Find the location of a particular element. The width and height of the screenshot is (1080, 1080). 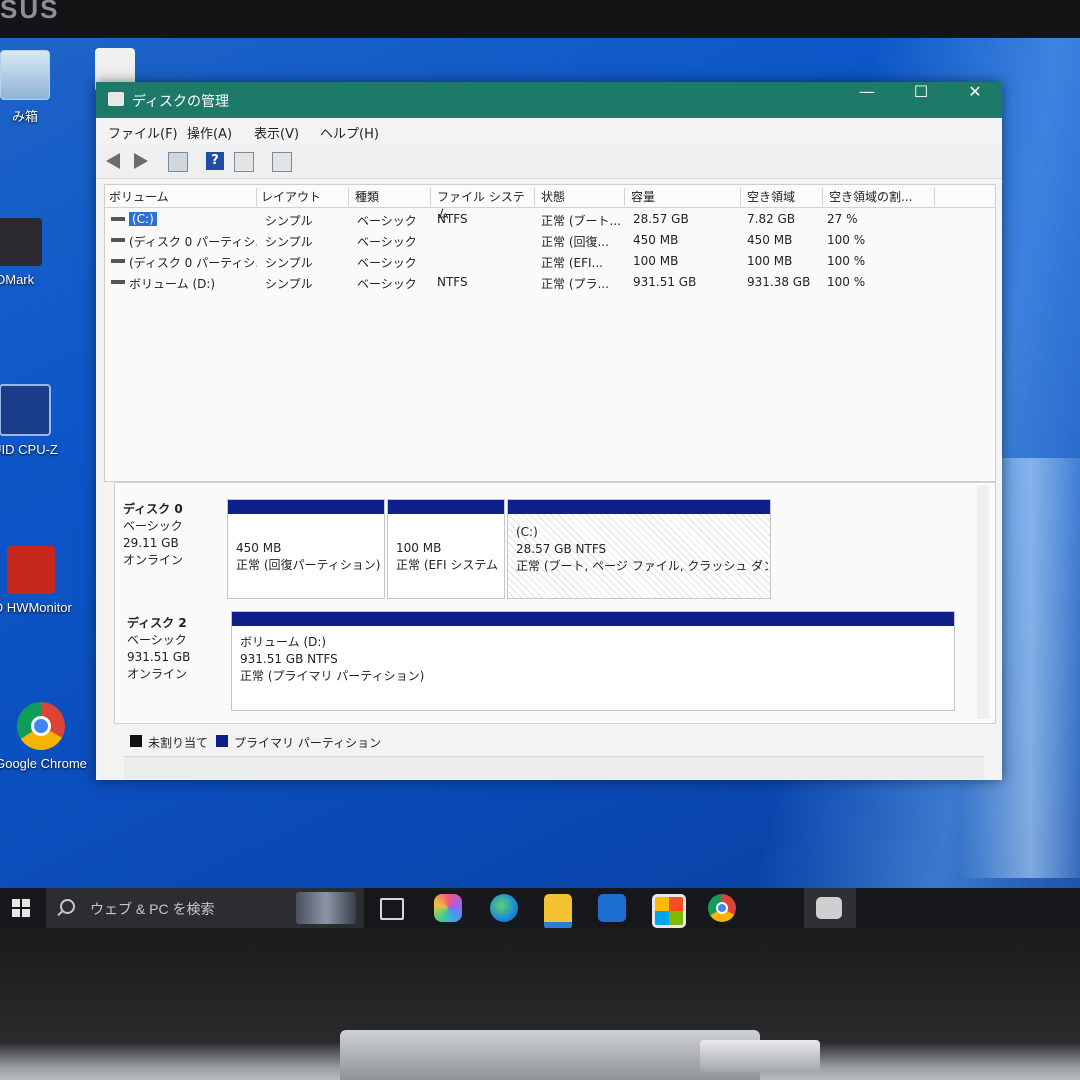

taskbar: ウェブ & PC を検索 is located at coordinates (540, 909).